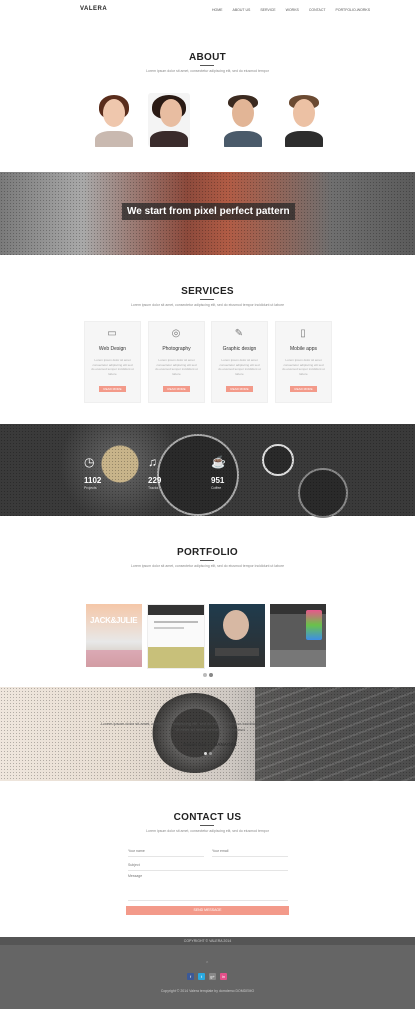 This screenshot has height=1009, width=415. Describe the element at coordinates (218, 462) in the screenshot. I see `coffee-icon: ☕` at that location.